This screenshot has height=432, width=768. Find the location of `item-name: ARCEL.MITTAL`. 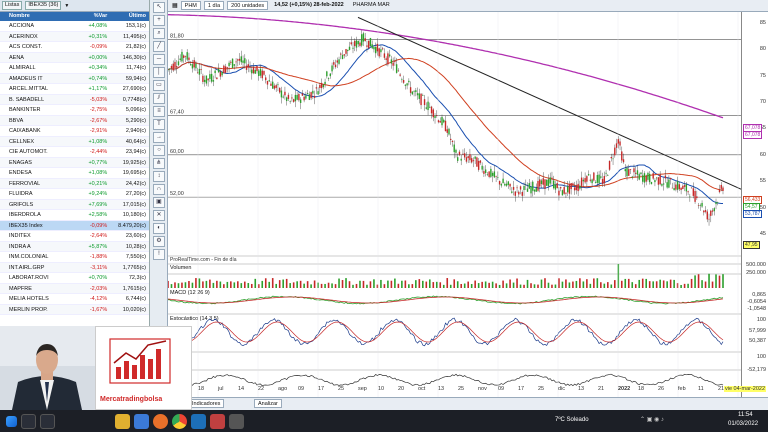

item-name: ARCEL.MITTAL is located at coordinates (29, 89).